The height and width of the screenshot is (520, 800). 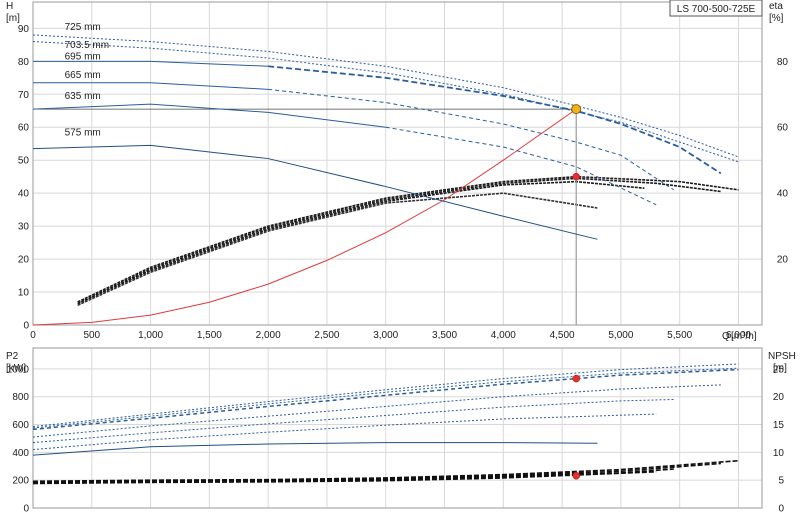 What do you see at coordinates (783, 62) in the screenshot?
I see `y2-tick-label: 80` at bounding box center [783, 62].